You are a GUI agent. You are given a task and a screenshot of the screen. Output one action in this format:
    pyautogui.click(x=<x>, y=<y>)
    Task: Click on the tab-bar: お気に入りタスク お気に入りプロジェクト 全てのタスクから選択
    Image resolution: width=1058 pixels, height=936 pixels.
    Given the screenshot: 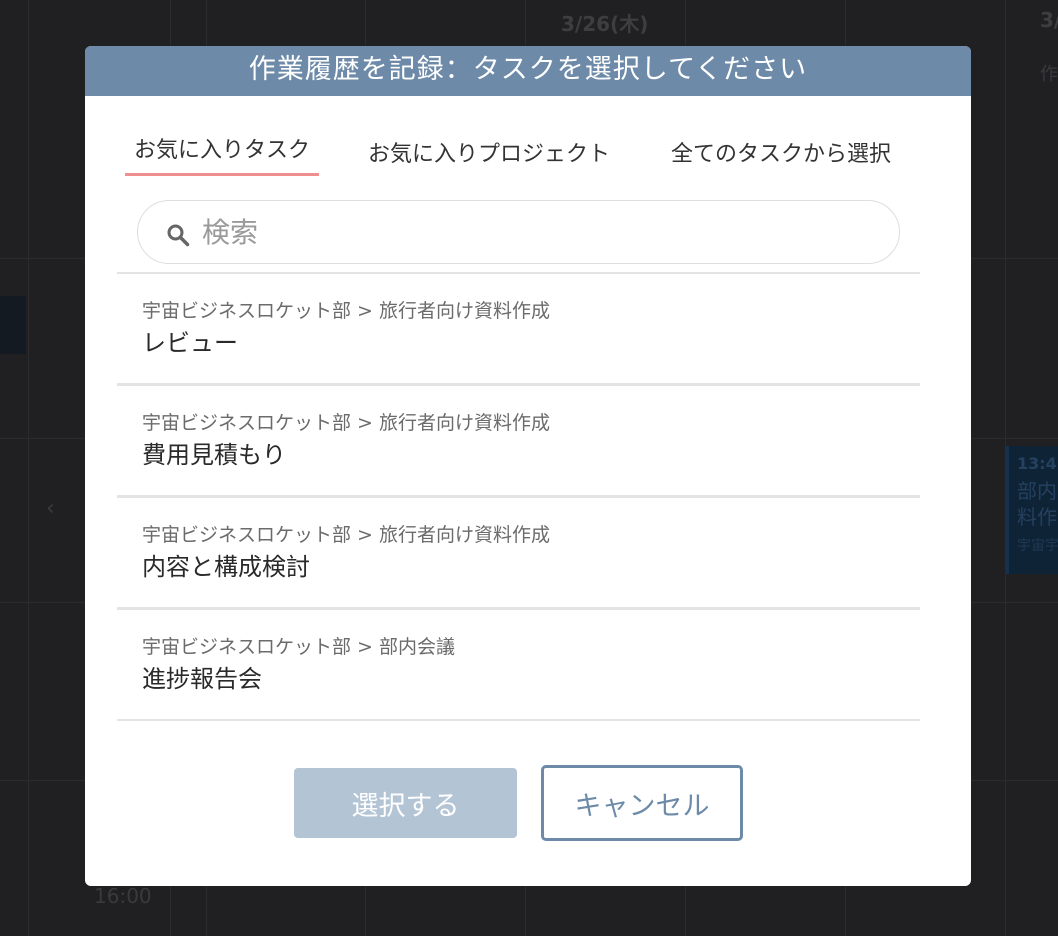 What is the action you would take?
    pyautogui.click(x=528, y=154)
    